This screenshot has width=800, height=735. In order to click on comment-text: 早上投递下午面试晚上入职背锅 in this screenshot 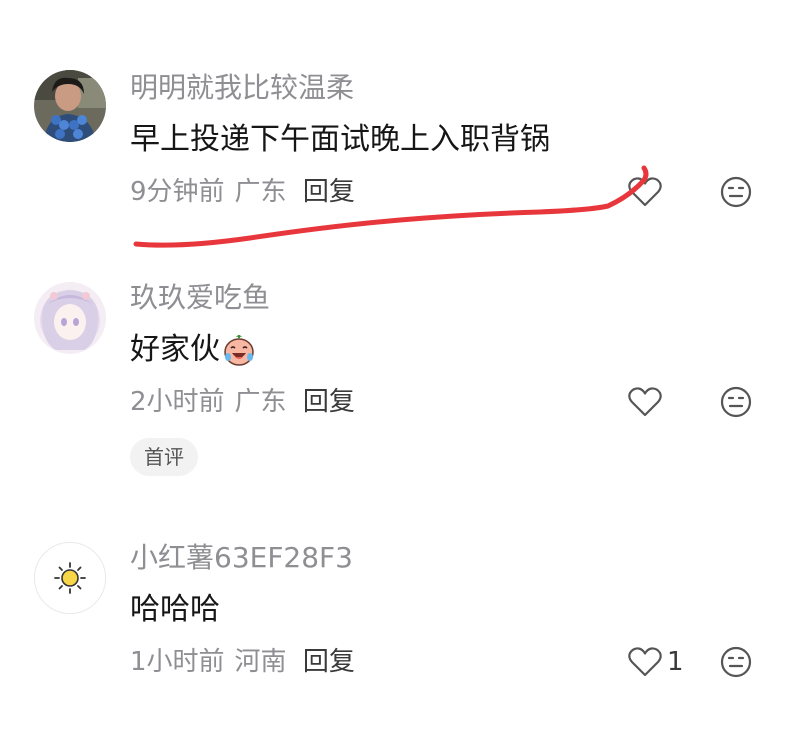, I will do `click(340, 140)`.